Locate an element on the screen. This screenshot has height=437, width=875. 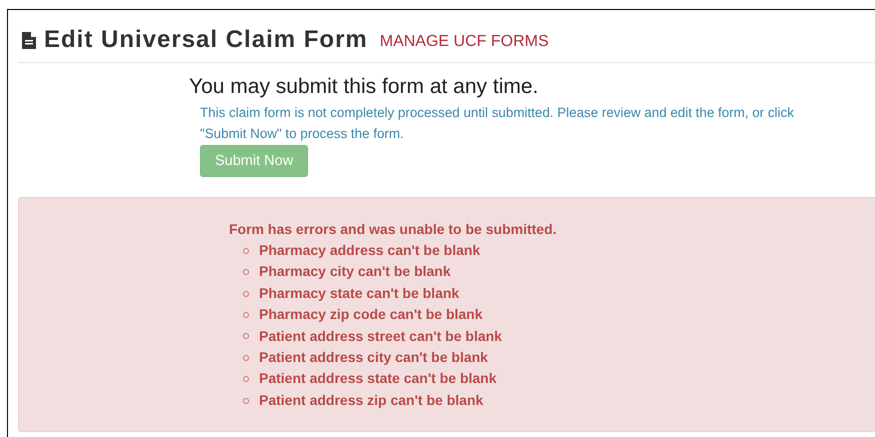
document-icon is located at coordinates (29, 40).